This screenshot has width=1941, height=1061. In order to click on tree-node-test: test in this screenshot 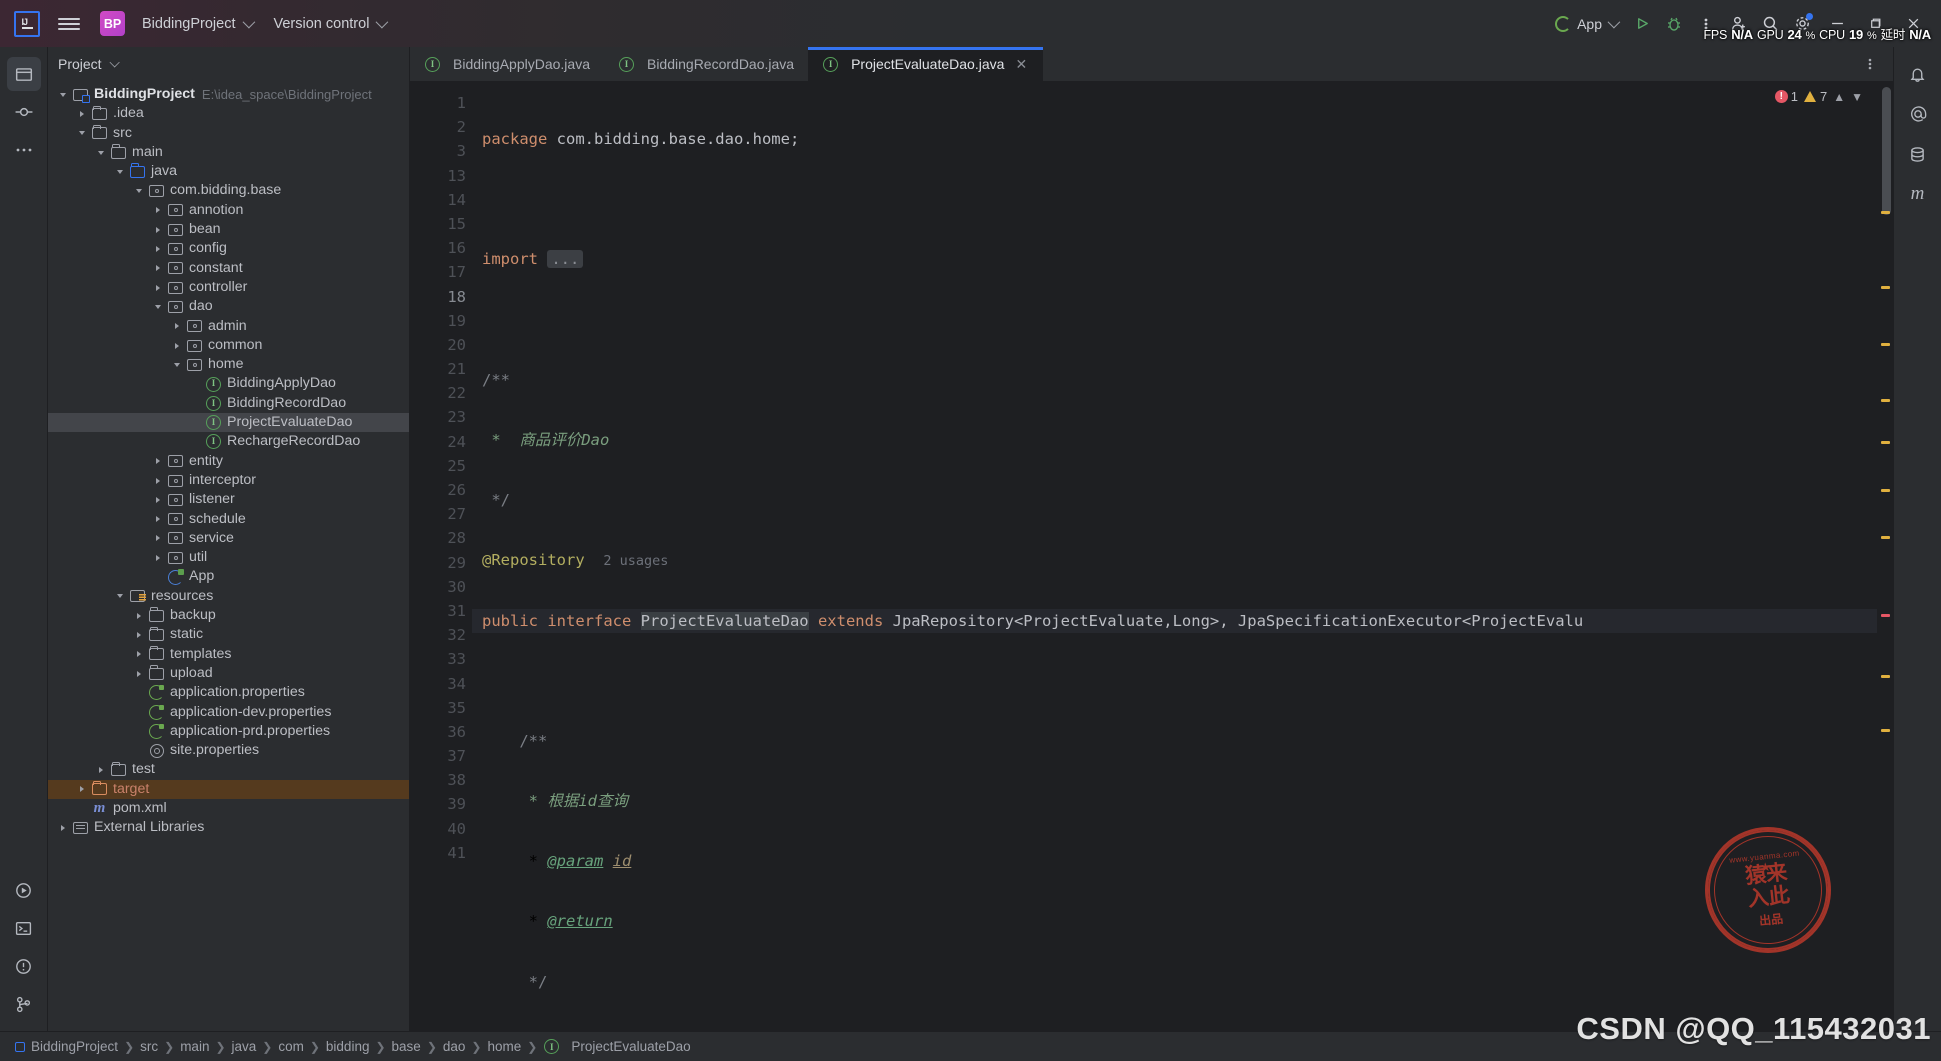, I will do `click(228, 769)`.